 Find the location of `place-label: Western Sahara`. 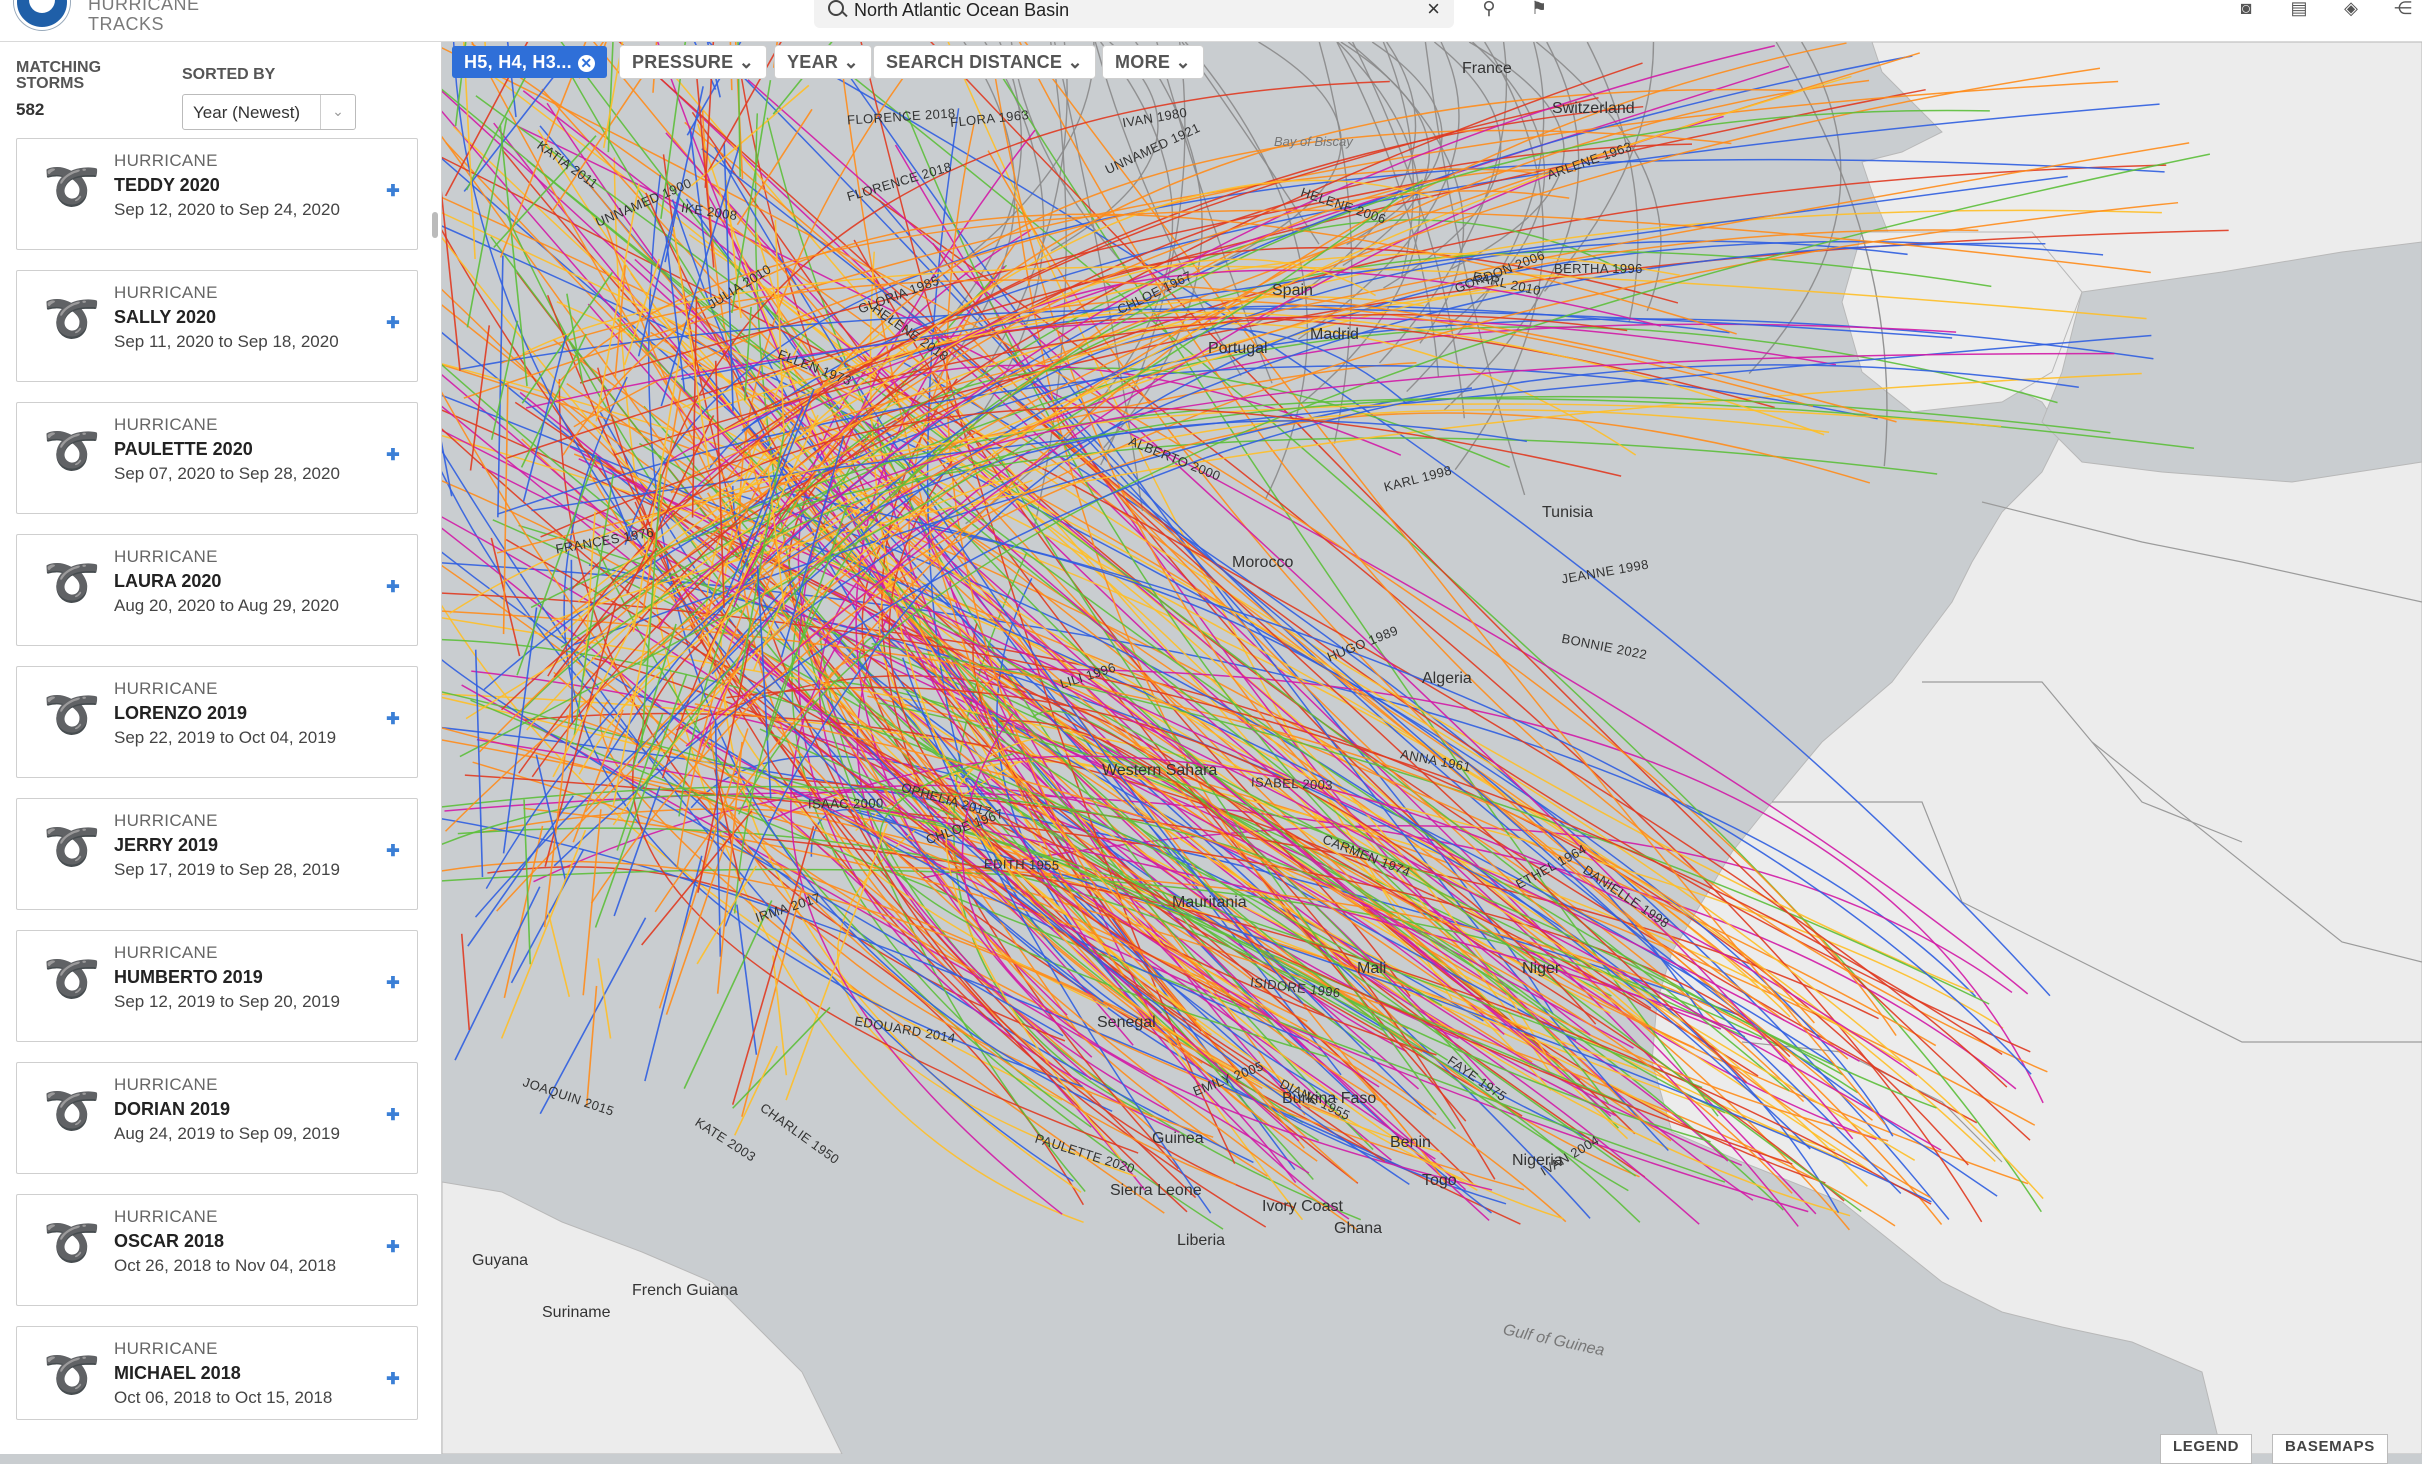

place-label: Western Sahara is located at coordinates (1160, 770).